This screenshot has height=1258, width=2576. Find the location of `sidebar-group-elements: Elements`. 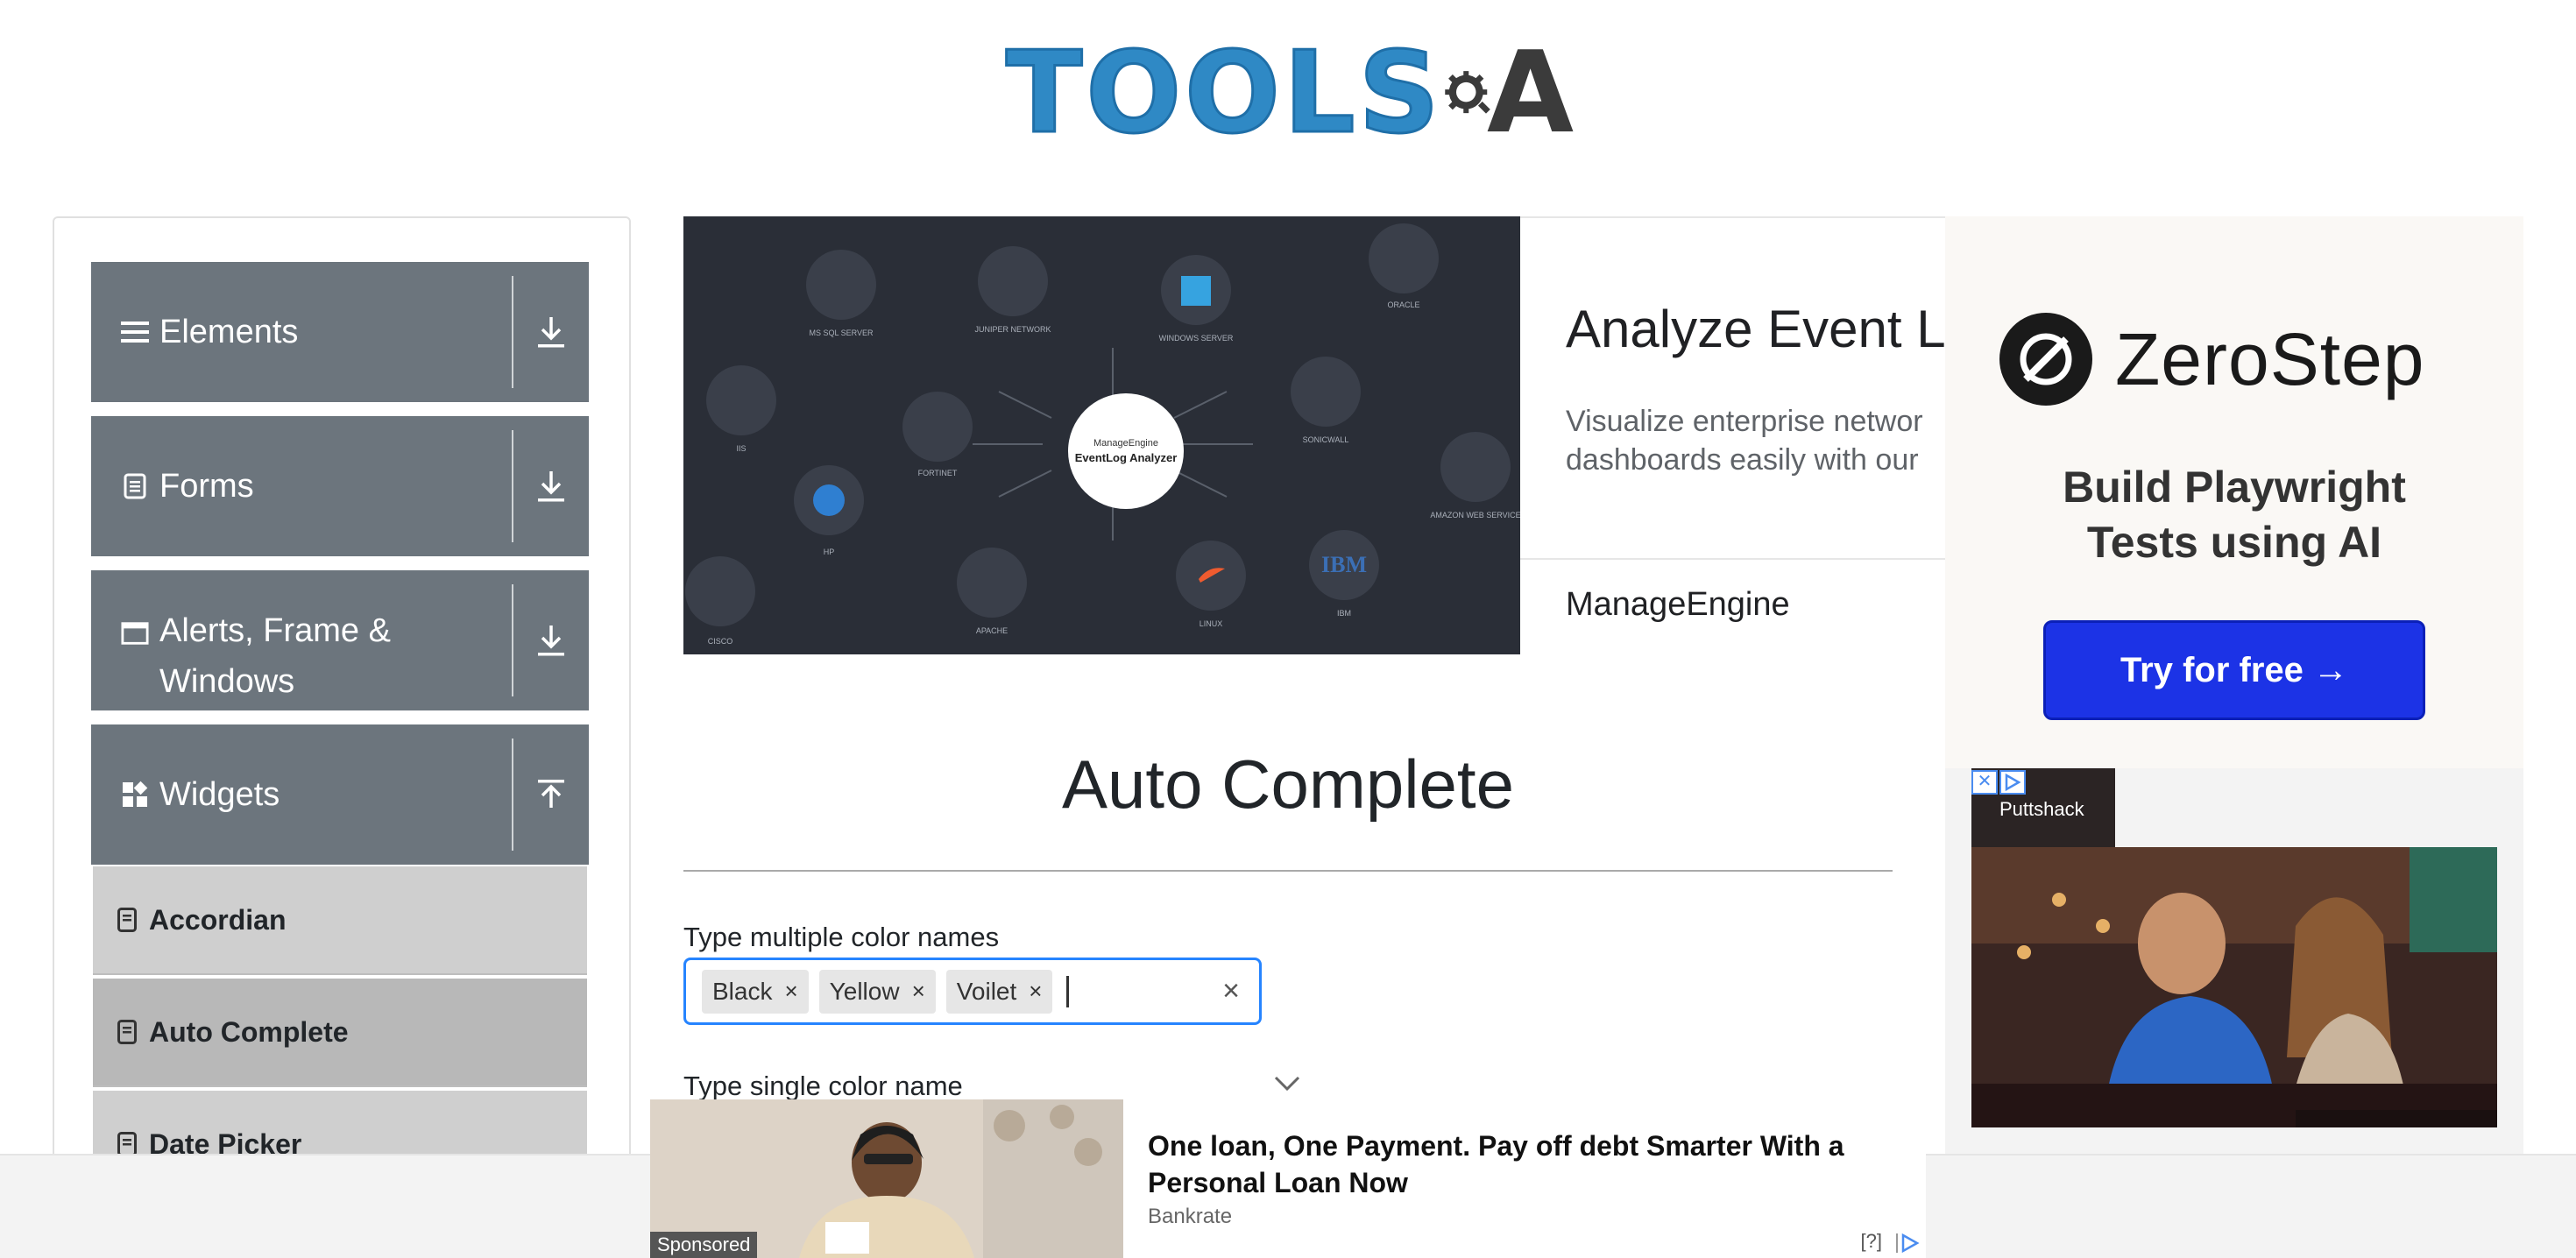

sidebar-group-elements: Elements is located at coordinates (340, 332).